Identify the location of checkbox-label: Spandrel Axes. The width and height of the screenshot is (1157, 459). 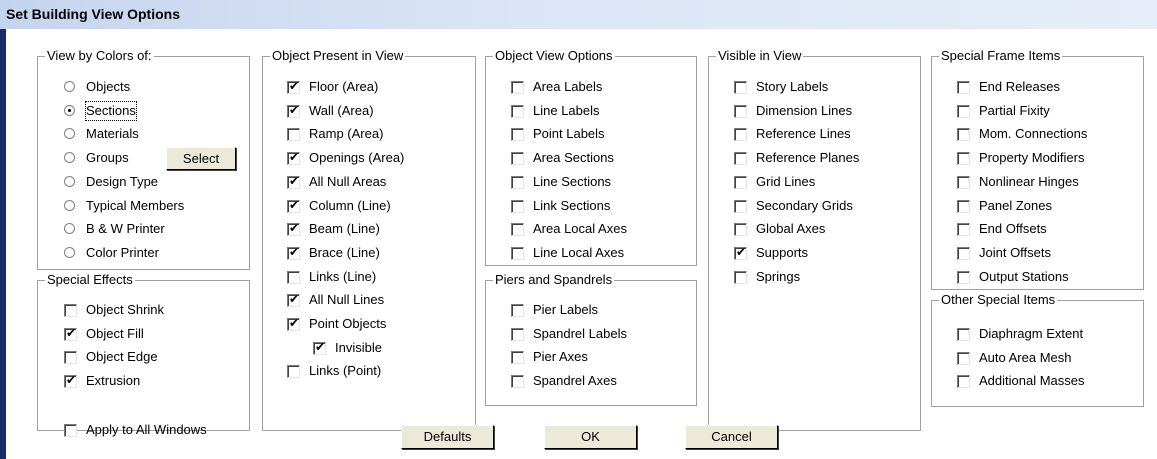
(575, 380).